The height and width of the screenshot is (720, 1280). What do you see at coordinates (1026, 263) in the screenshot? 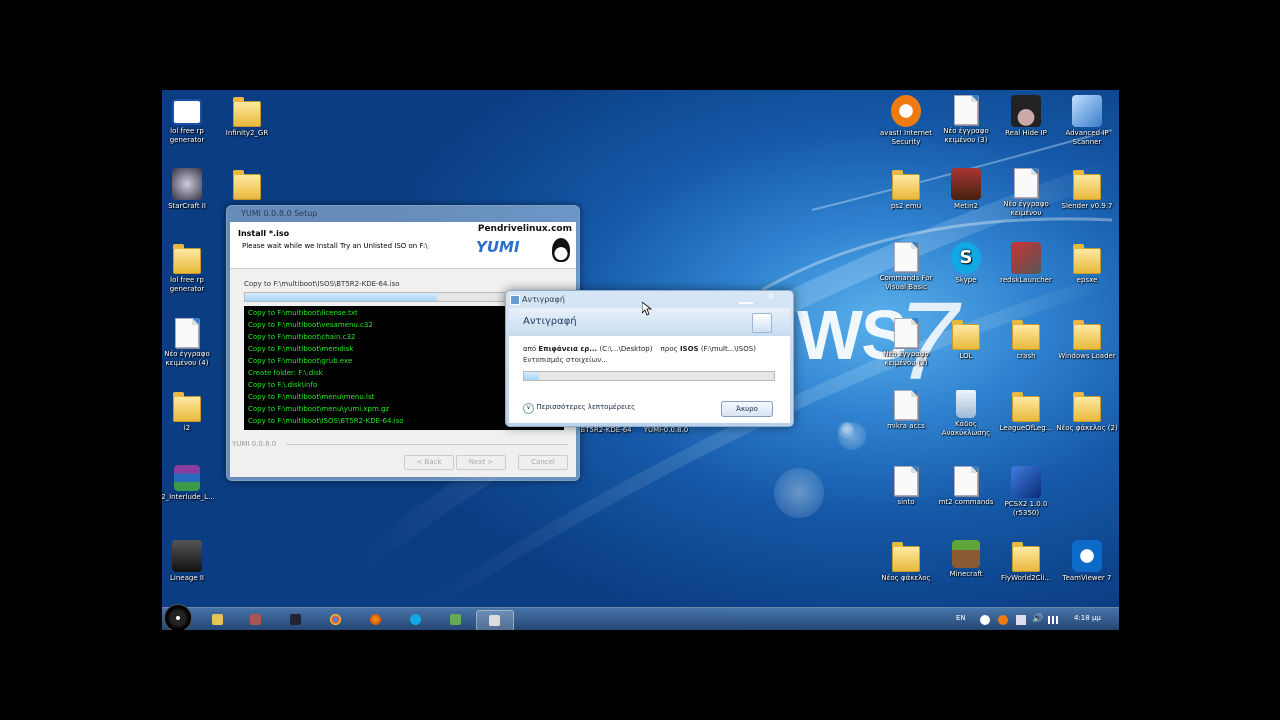
I see `desktop-icon-redsk: redskLauncher` at bounding box center [1026, 263].